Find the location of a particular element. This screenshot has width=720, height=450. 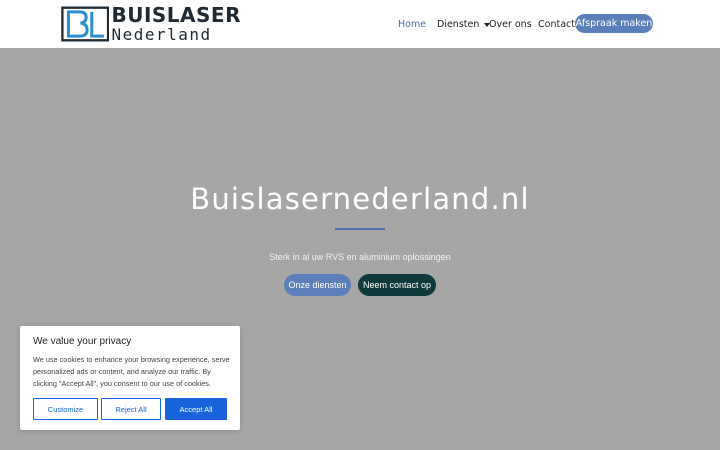

nav-over-ons: Over ons is located at coordinates (510, 24).